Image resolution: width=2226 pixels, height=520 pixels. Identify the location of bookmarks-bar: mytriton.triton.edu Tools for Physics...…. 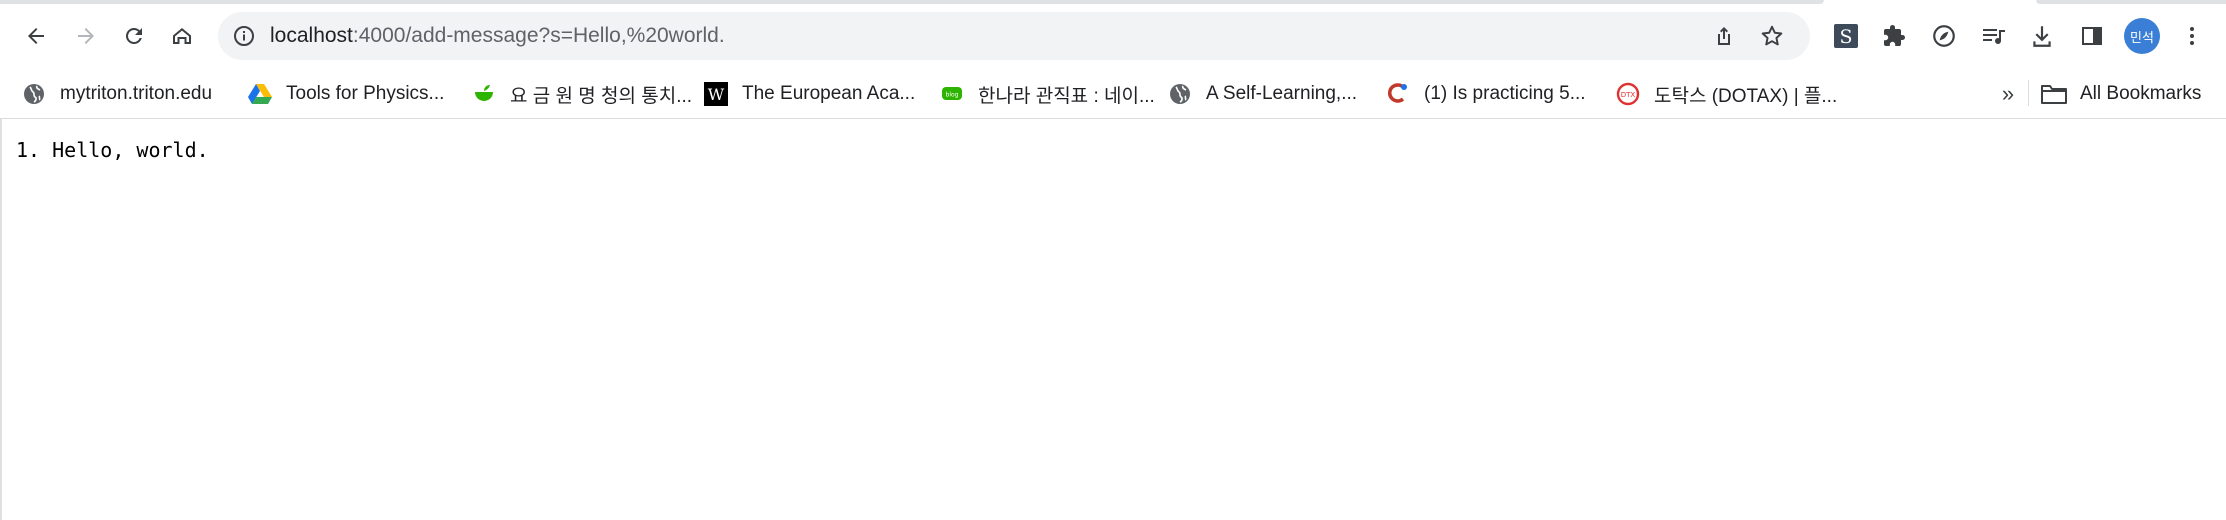
(1113, 94).